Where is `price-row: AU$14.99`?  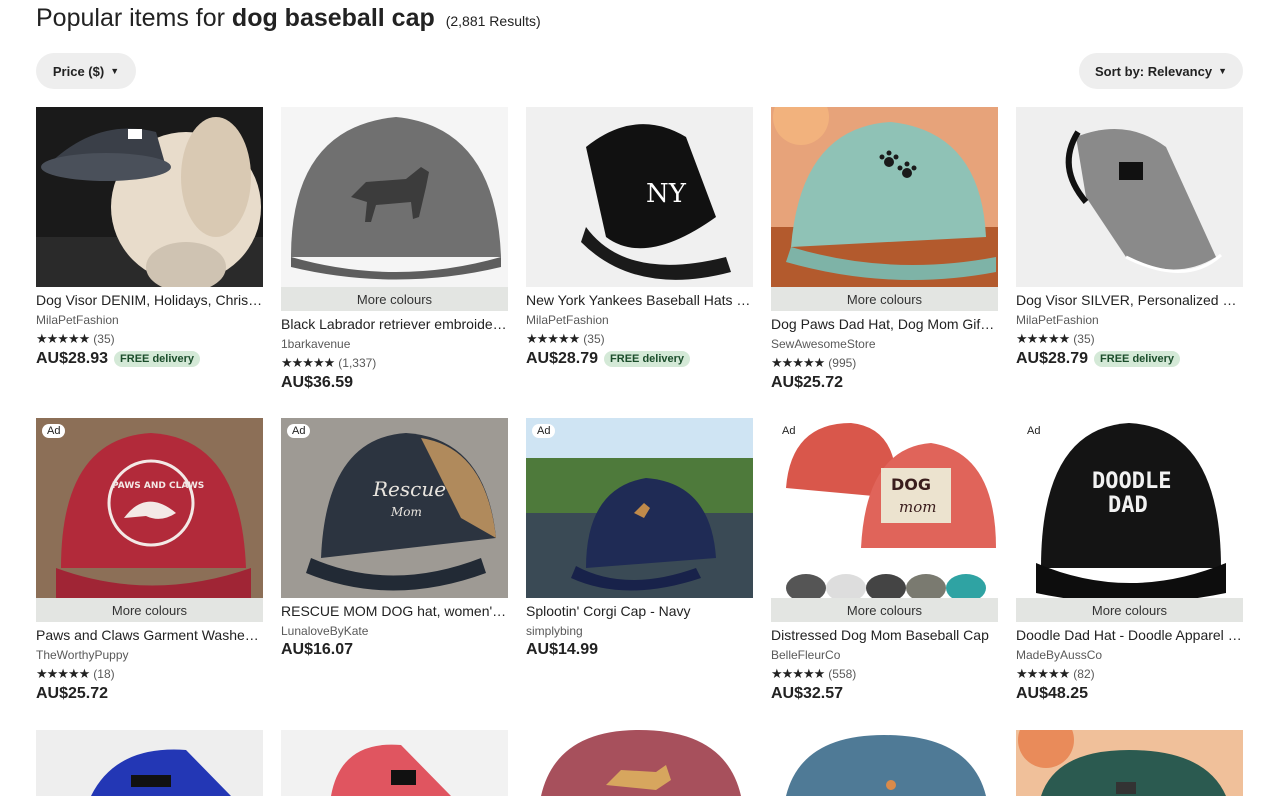
price-row: AU$14.99 is located at coordinates (639, 650).